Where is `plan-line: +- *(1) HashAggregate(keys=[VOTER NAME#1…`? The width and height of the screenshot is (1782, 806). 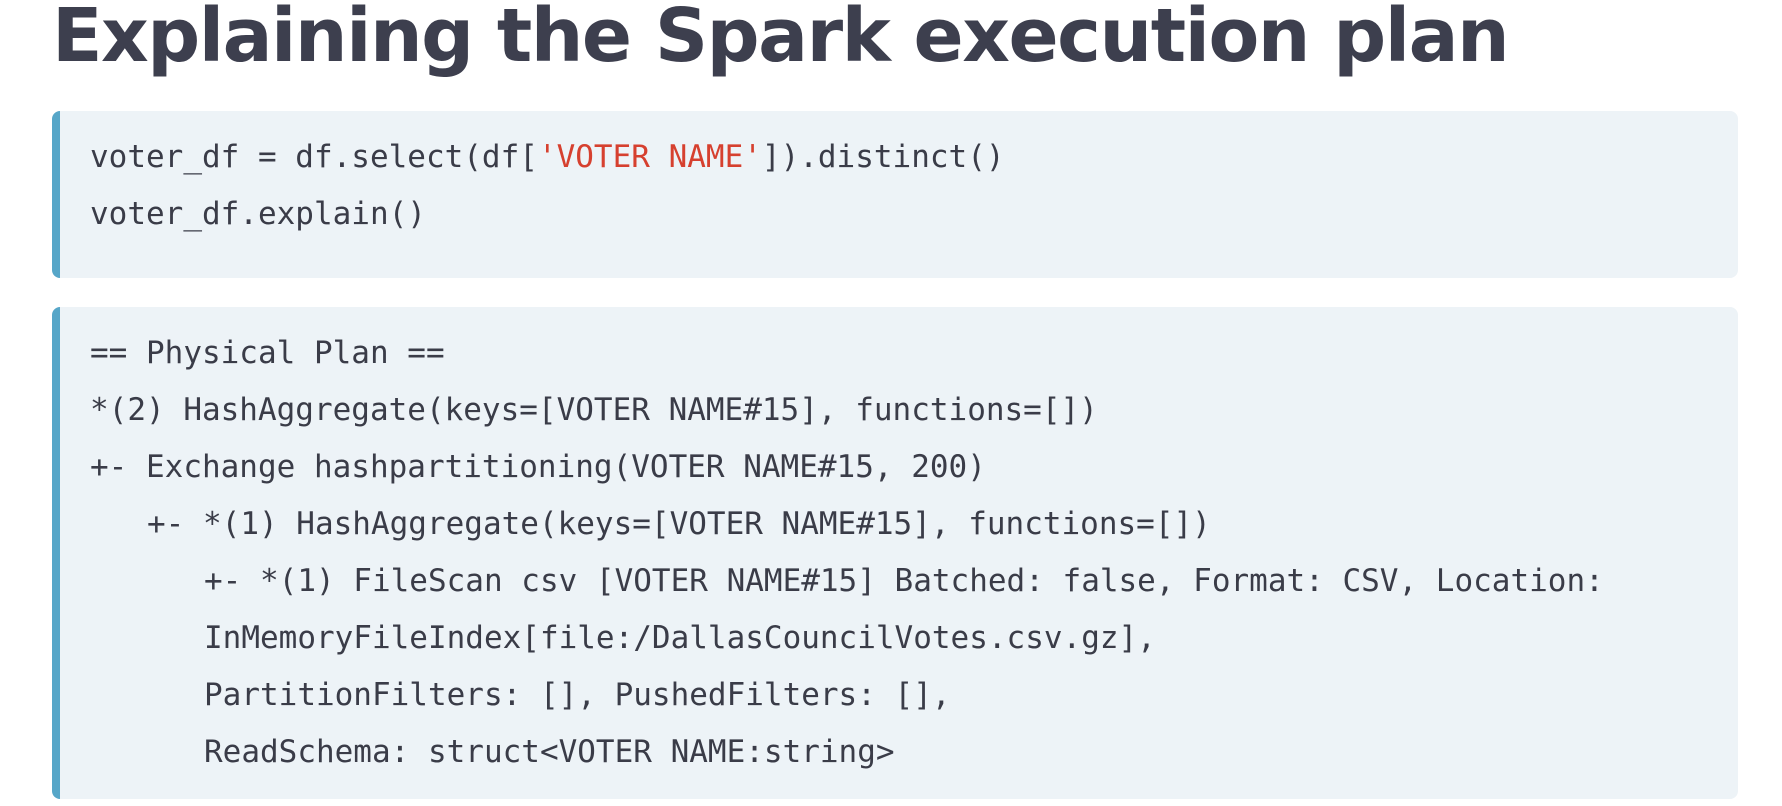
plan-line: +- *(1) HashAggregate(keys=[VOTER NAME#1… is located at coordinates (679, 524).